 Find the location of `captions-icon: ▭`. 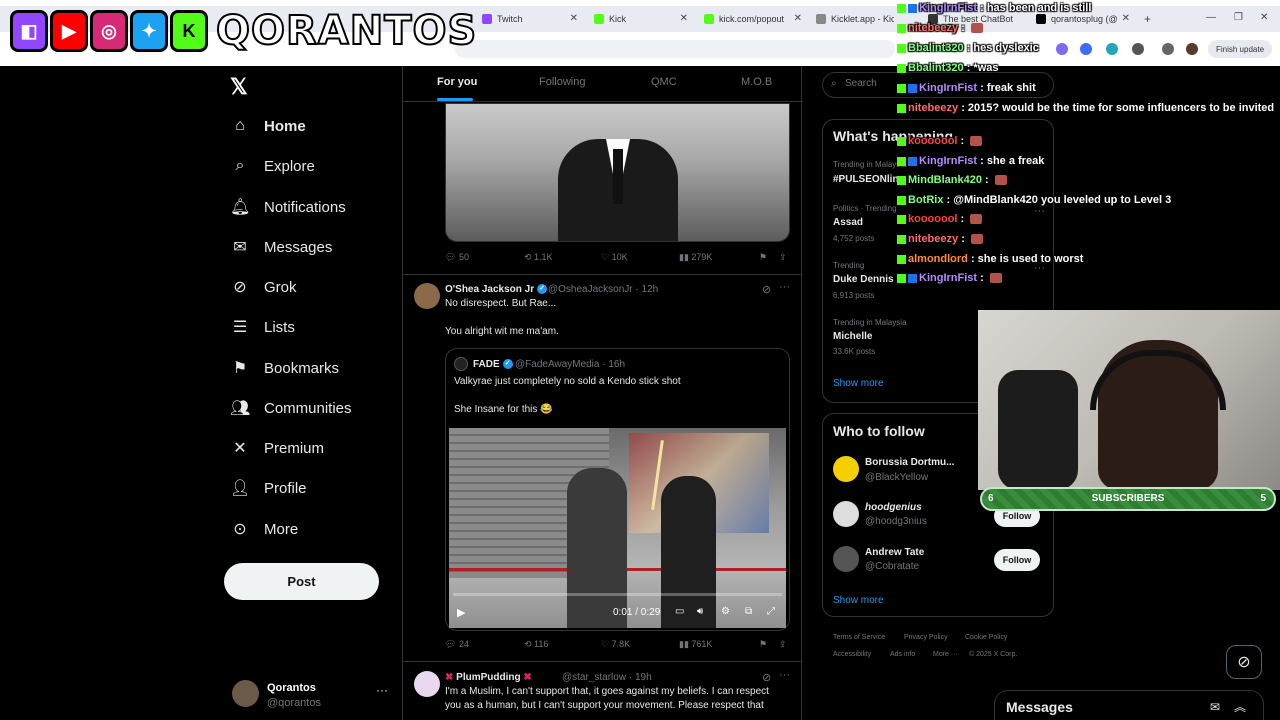

captions-icon: ▭ is located at coordinates (679, 611).